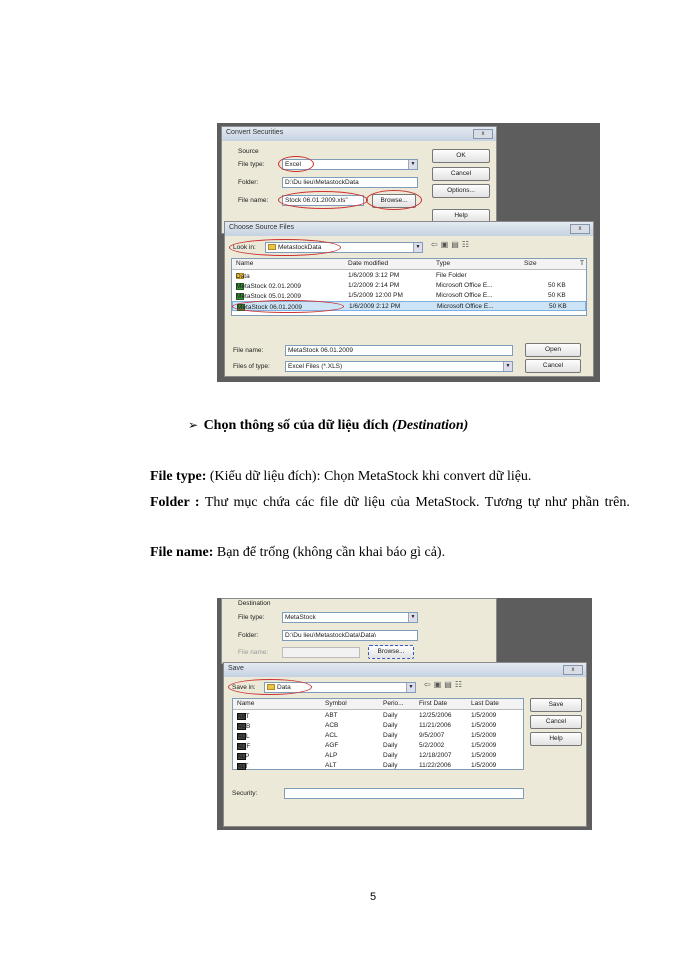 This screenshot has height=960, width=700. Describe the element at coordinates (253, 200) in the screenshot. I see `file-name-label: File name:` at that location.